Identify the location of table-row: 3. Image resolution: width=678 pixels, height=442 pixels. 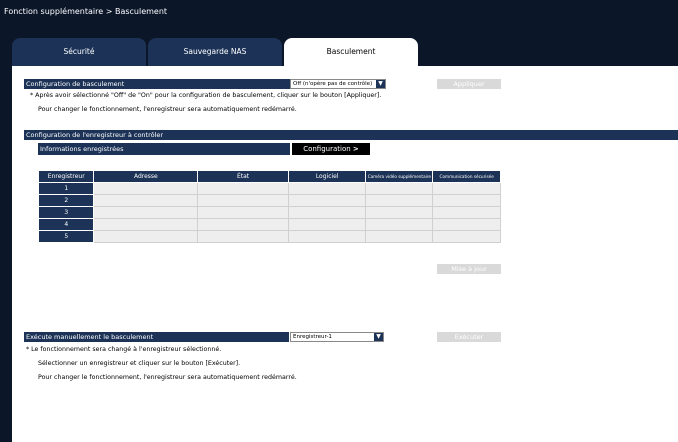
(269, 212).